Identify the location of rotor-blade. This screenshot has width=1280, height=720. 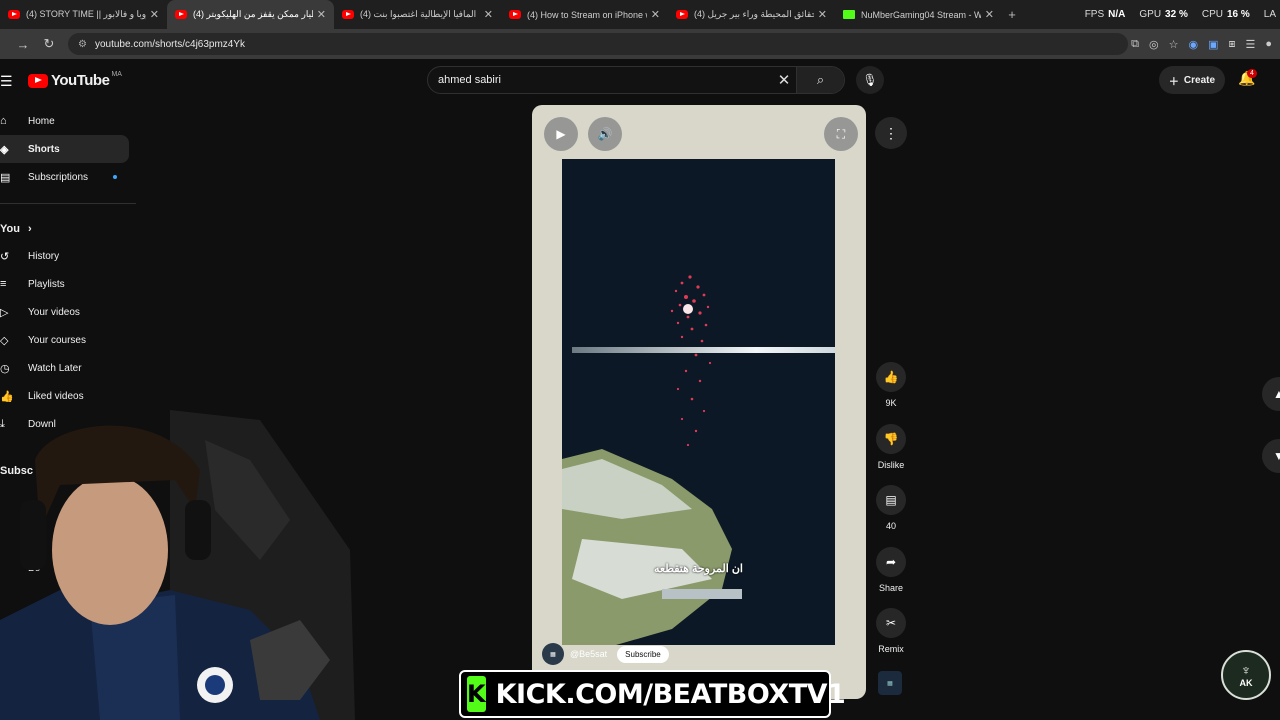
(703, 350).